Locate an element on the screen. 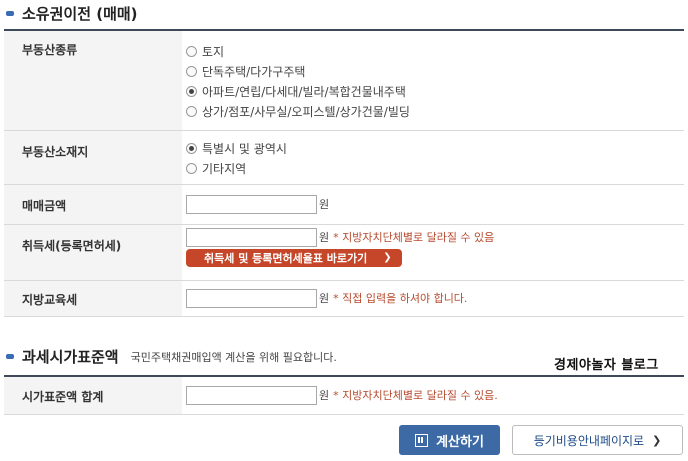 The height and width of the screenshot is (461, 688). sale-price-input is located at coordinates (251, 204).